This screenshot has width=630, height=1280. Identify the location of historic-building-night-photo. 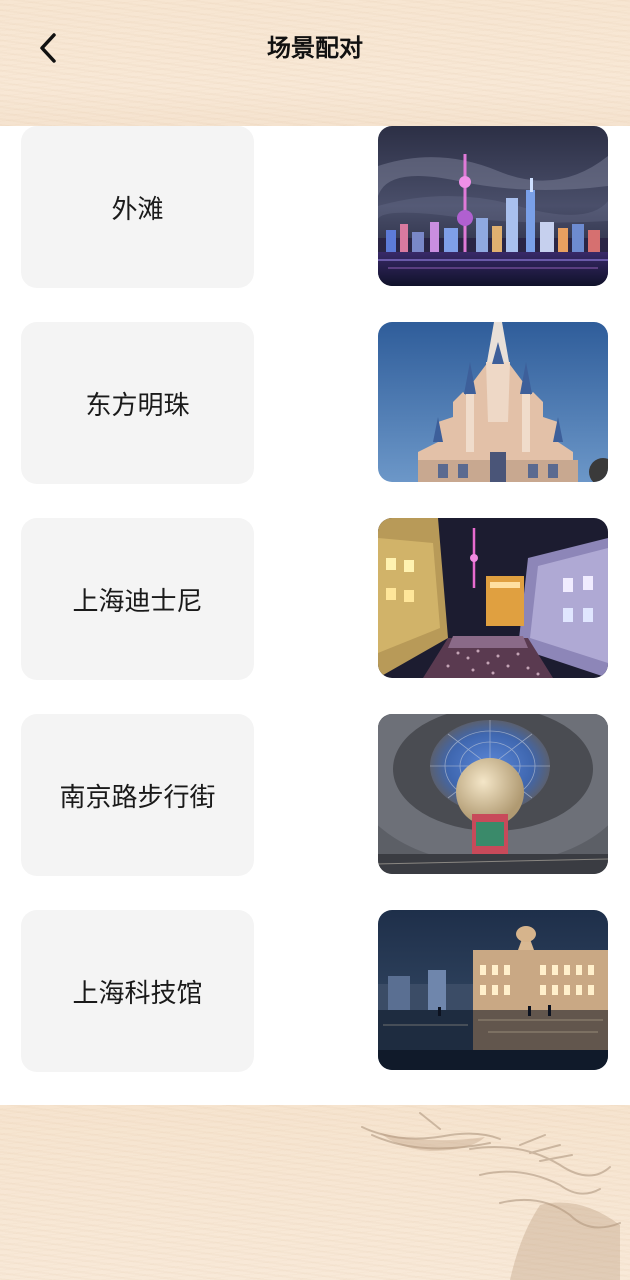
(493, 990).